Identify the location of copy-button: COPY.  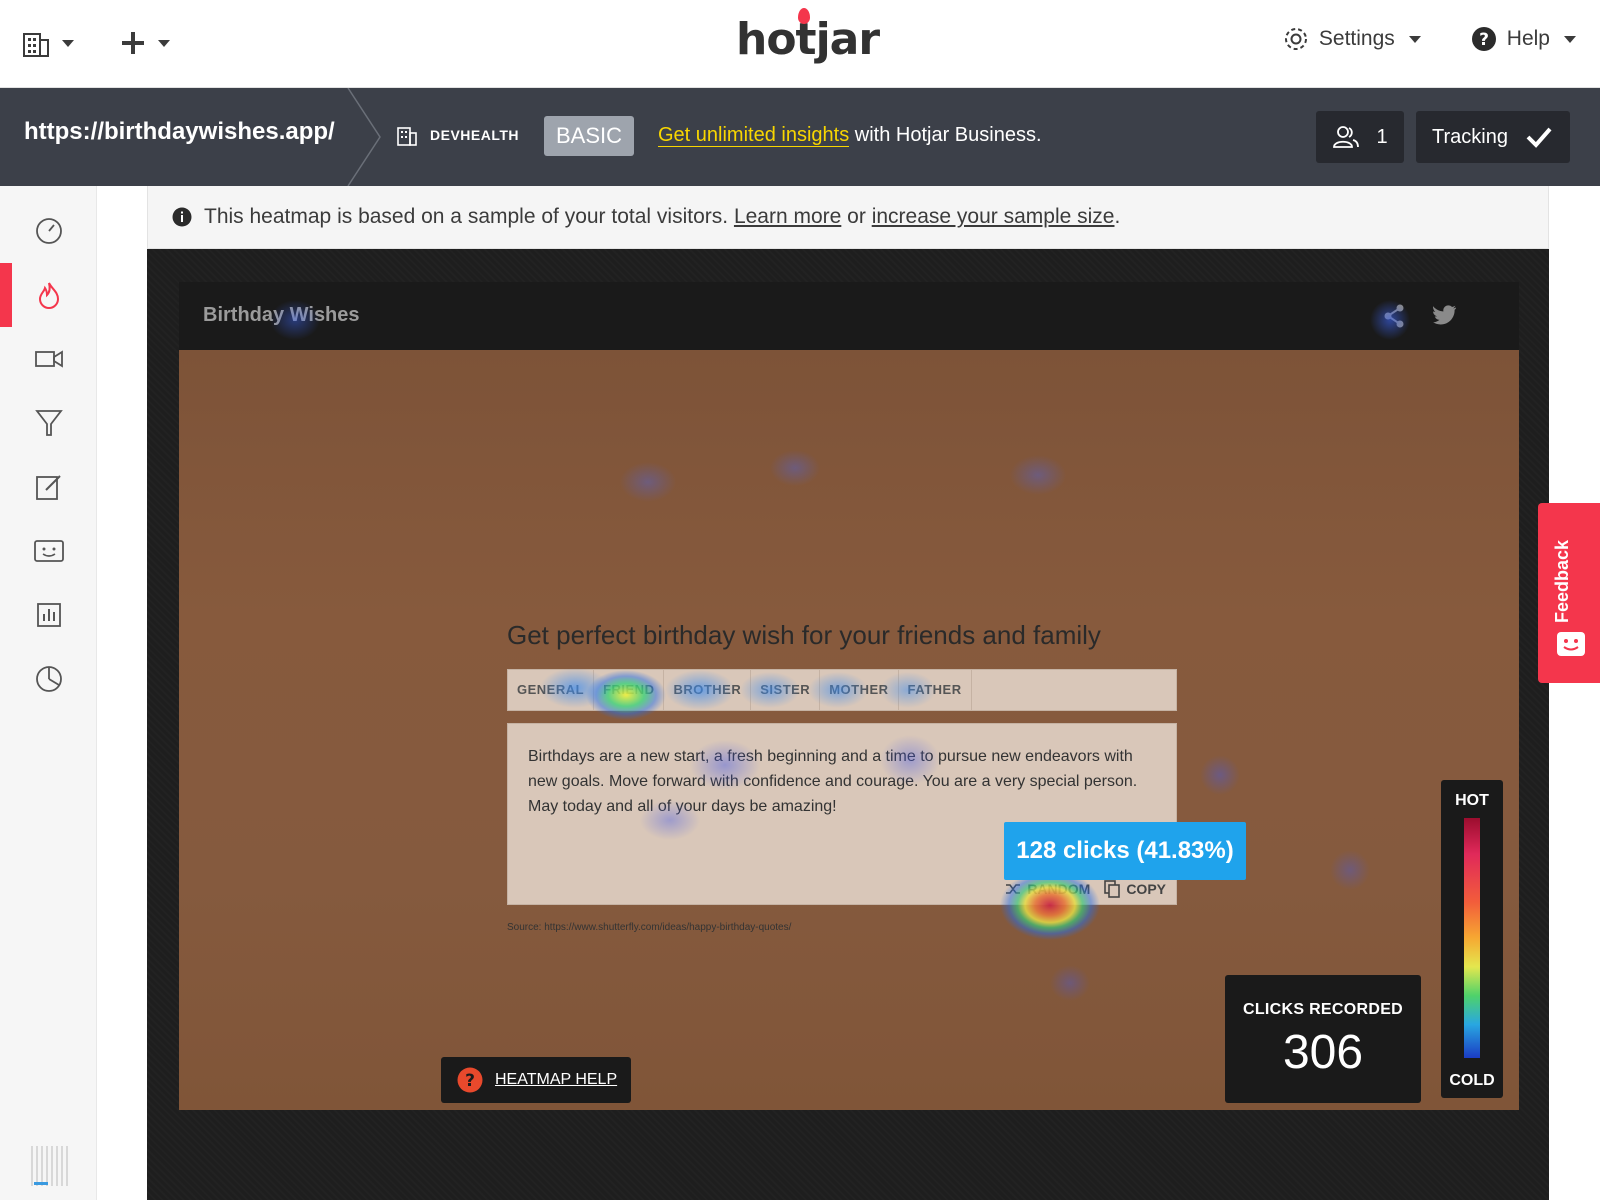
(1135, 889).